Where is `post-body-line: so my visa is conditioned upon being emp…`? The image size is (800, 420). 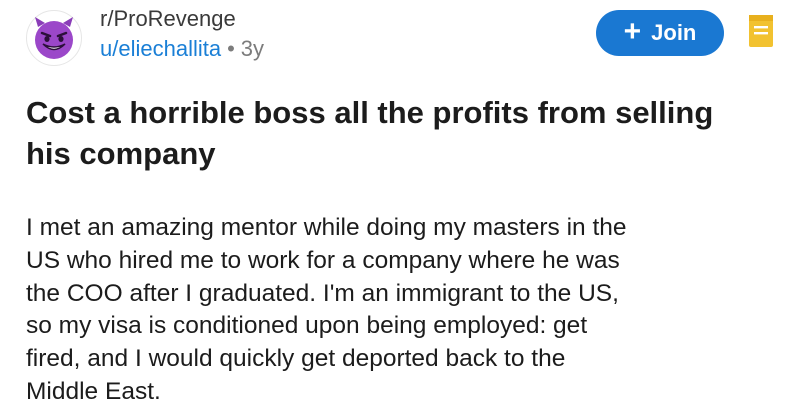 post-body-line: so my visa is conditioned upon being emp… is located at coordinates (307, 326).